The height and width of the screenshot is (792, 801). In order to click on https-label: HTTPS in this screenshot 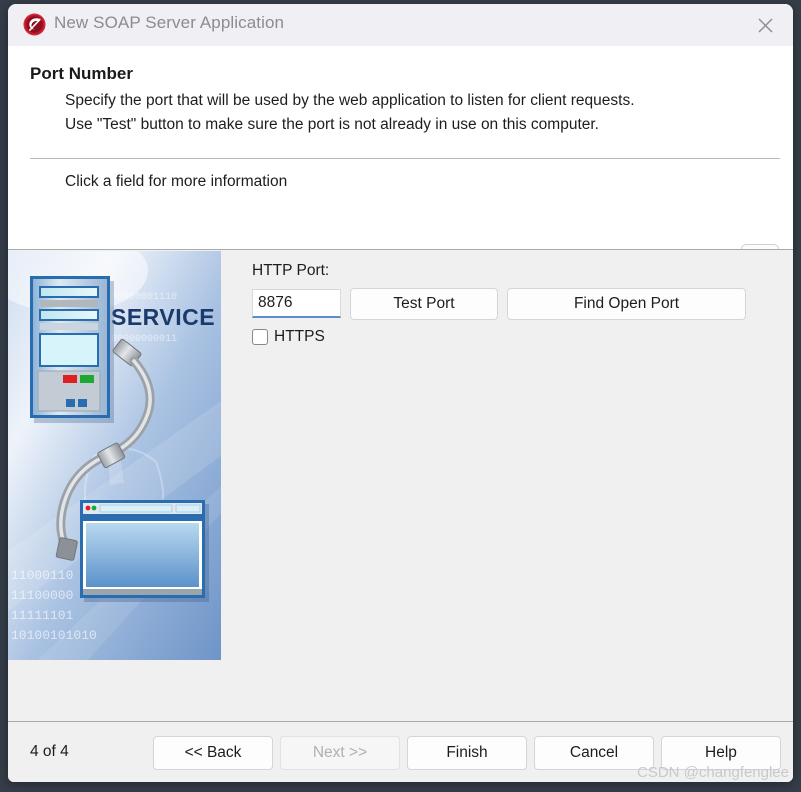, I will do `click(299, 336)`.